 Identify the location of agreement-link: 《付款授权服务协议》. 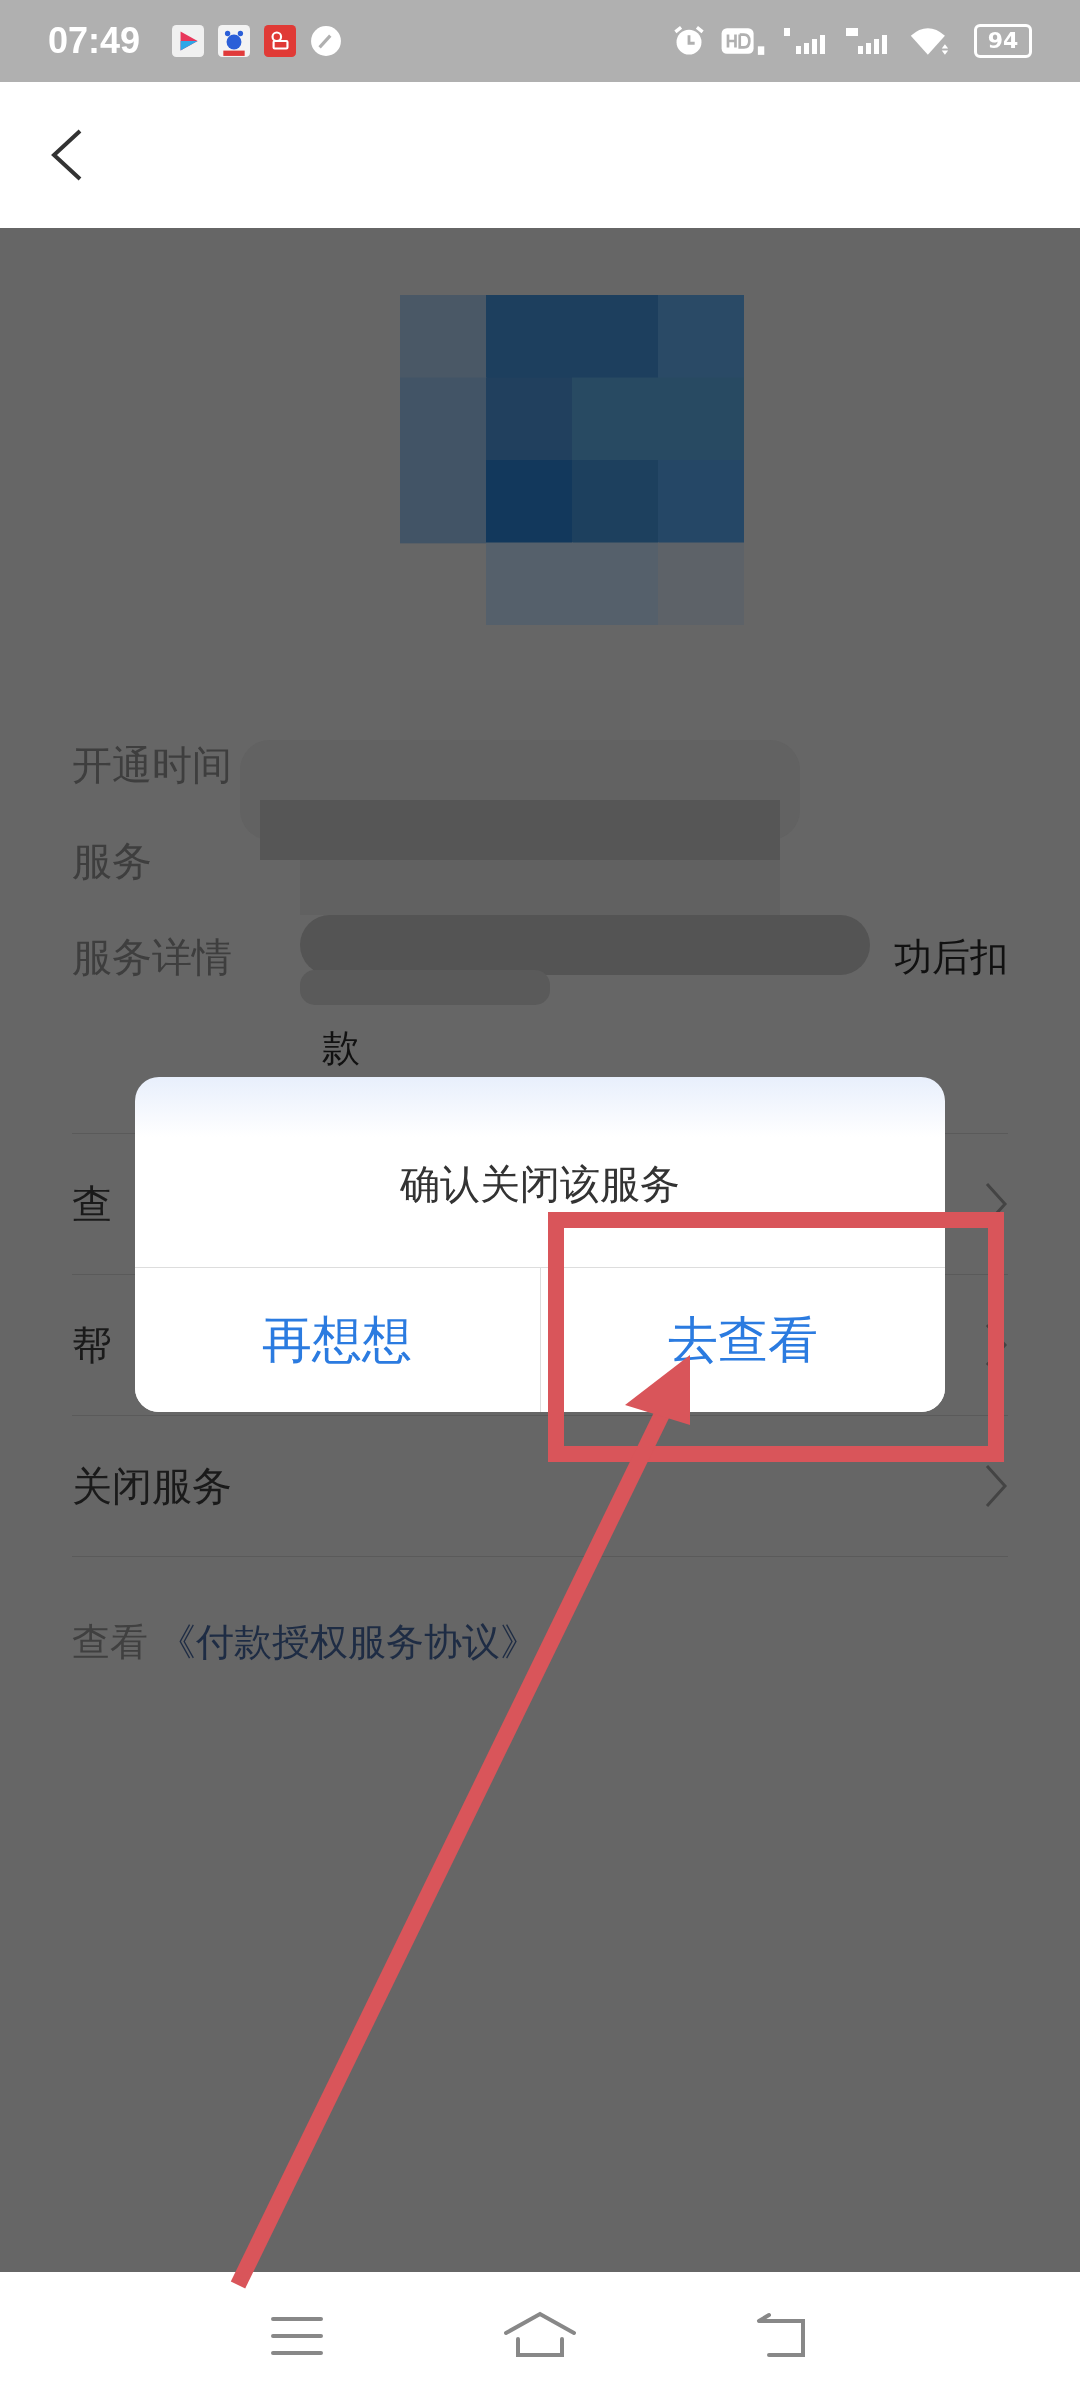
(348, 1642).